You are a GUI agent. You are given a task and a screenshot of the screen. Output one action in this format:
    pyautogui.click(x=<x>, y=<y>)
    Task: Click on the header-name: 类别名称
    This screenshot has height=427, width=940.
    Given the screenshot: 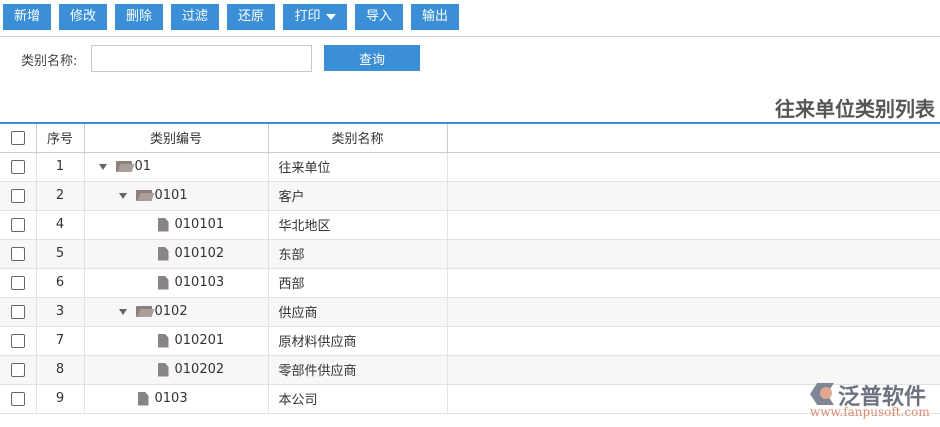 What is the action you would take?
    pyautogui.click(x=358, y=138)
    